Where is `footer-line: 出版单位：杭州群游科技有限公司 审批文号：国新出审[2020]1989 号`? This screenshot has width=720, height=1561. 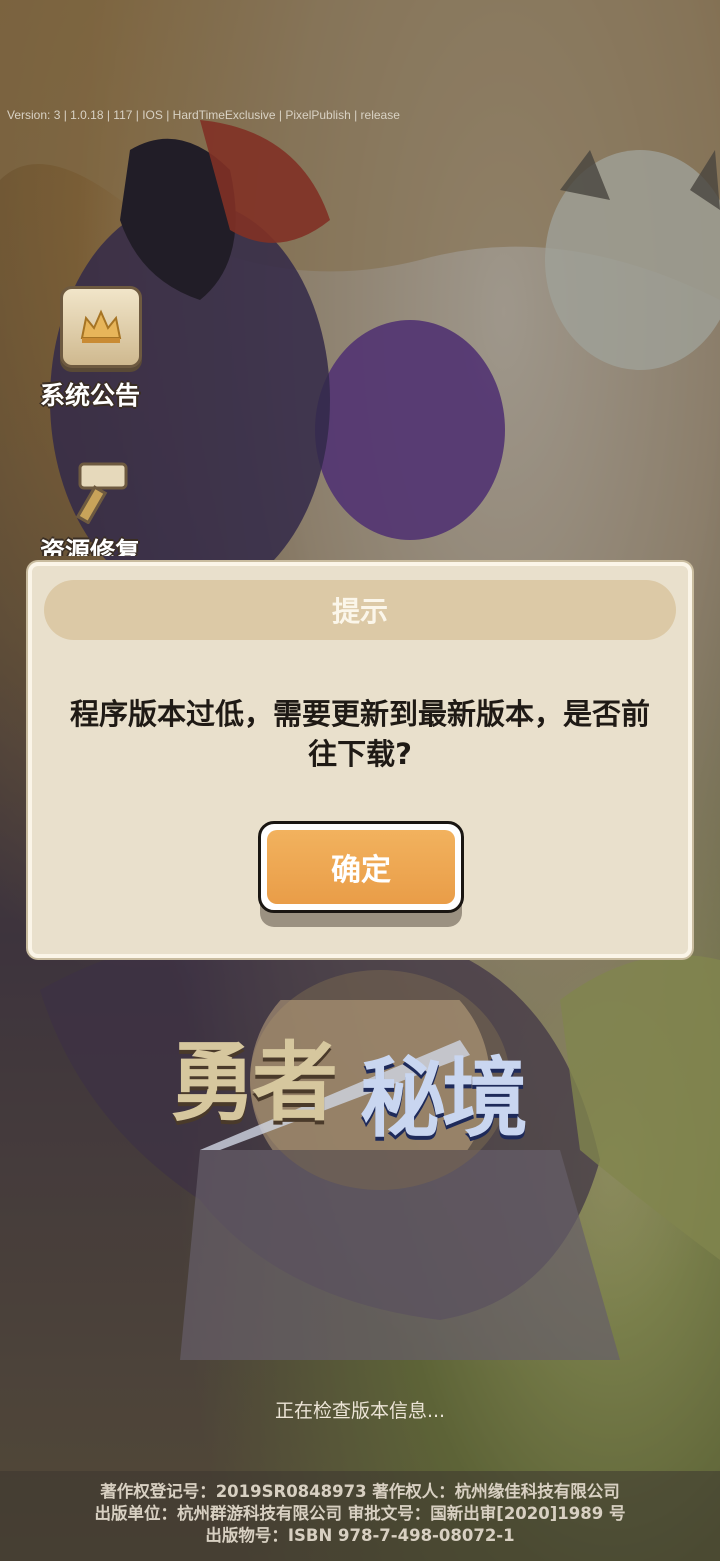 footer-line: 出版单位：杭州群游科技有限公司 审批文号：国新出审[2020]1989 号 is located at coordinates (360, 1513).